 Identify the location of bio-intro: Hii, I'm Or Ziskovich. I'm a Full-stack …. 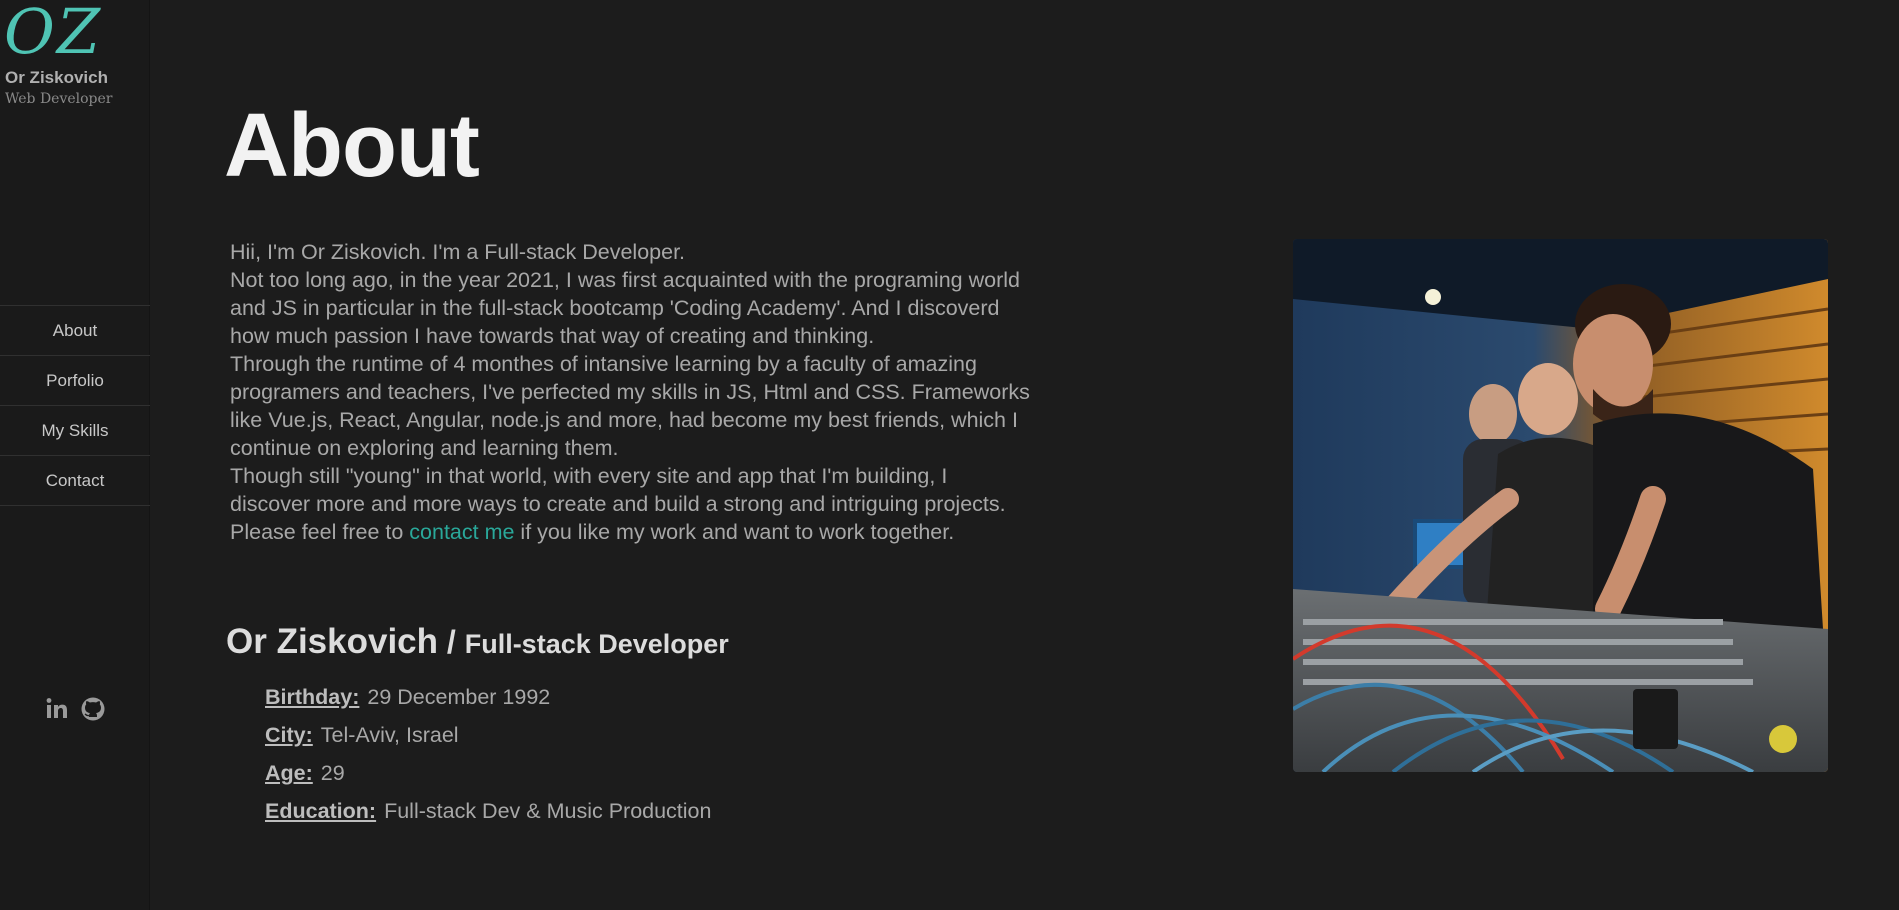
(458, 252).